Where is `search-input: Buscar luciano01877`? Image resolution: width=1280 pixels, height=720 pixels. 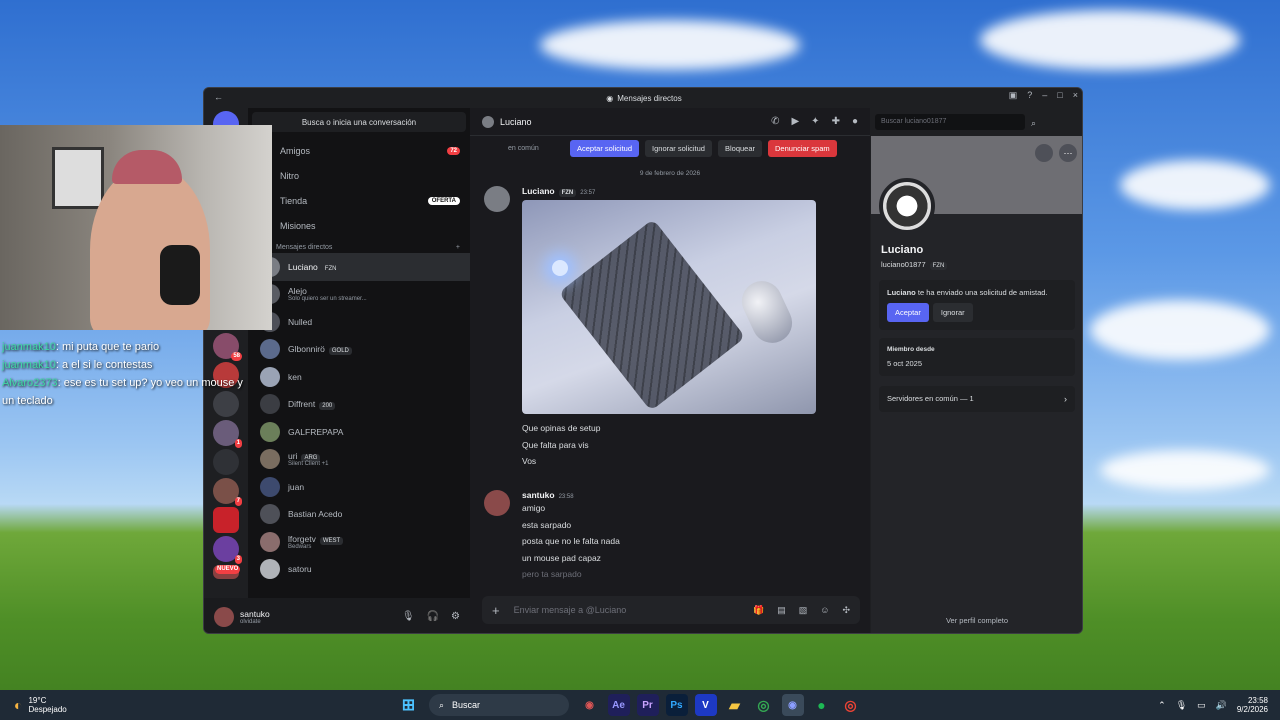 search-input: Buscar luciano01877 is located at coordinates (950, 122).